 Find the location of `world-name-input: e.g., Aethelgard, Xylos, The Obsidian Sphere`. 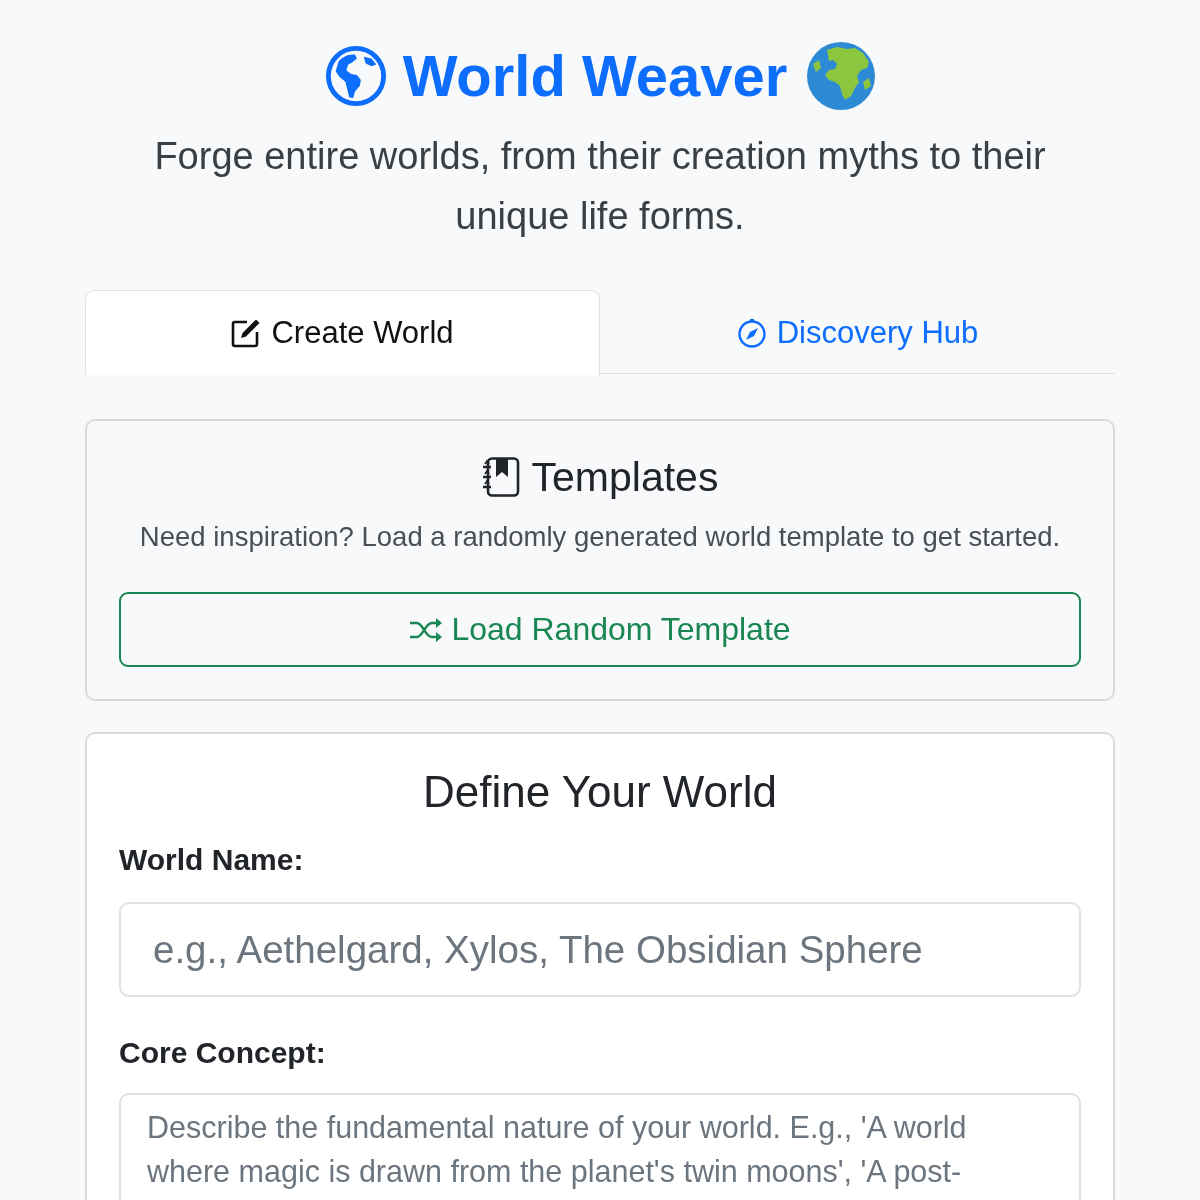

world-name-input: e.g., Aethelgard, Xylos, The Obsidian Sphere is located at coordinates (600, 949).